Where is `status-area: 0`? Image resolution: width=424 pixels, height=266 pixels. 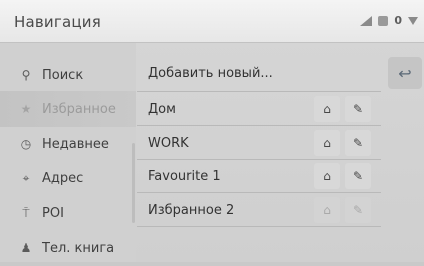
status-area: 0 is located at coordinates (388, 20).